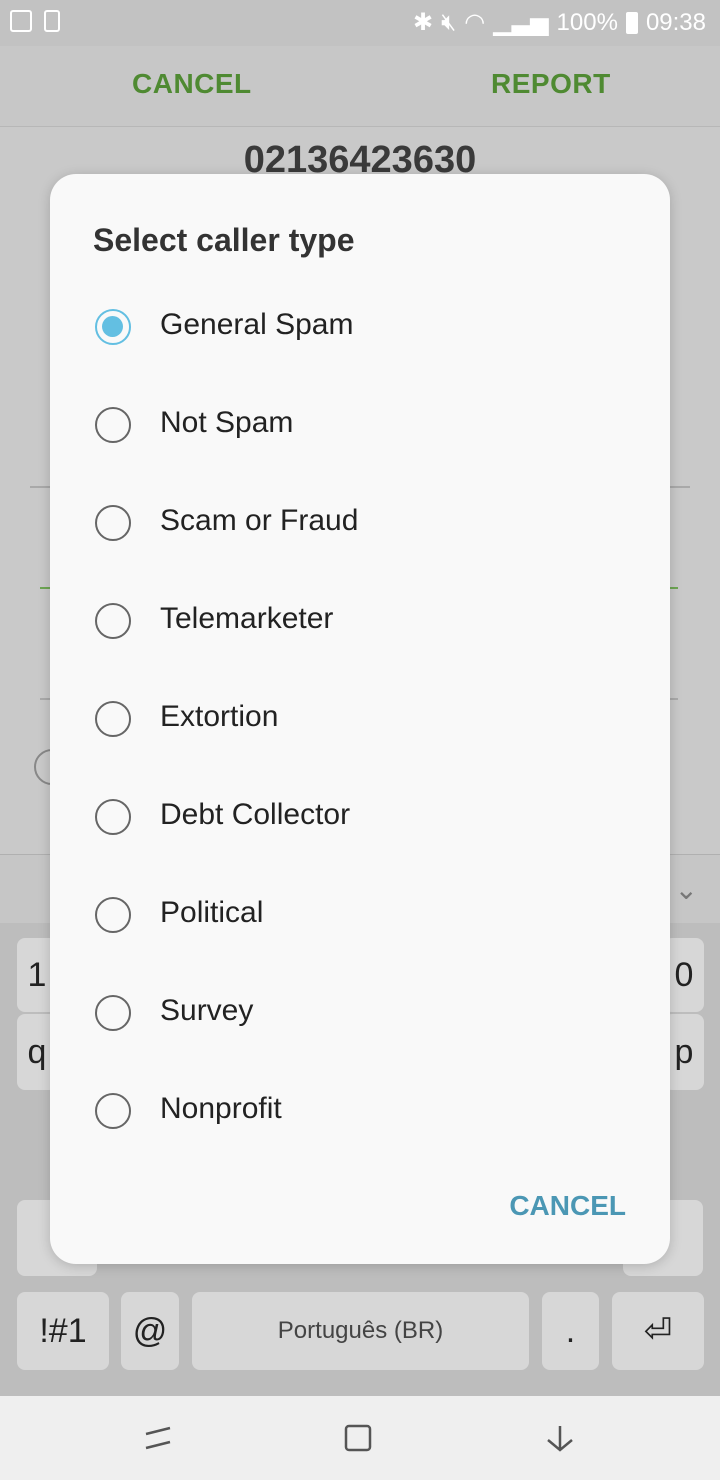  What do you see at coordinates (360, 915) in the screenshot?
I see `option-political: Political` at bounding box center [360, 915].